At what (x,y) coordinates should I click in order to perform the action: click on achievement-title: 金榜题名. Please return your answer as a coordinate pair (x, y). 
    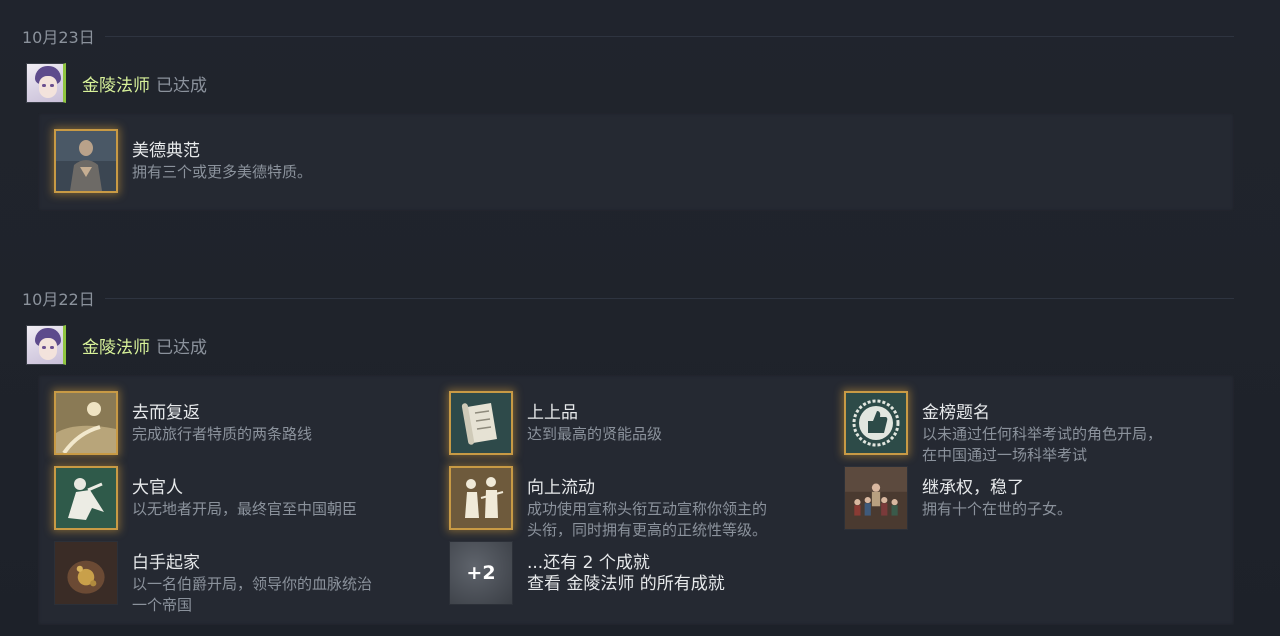
    Looking at the image, I should click on (956, 413).